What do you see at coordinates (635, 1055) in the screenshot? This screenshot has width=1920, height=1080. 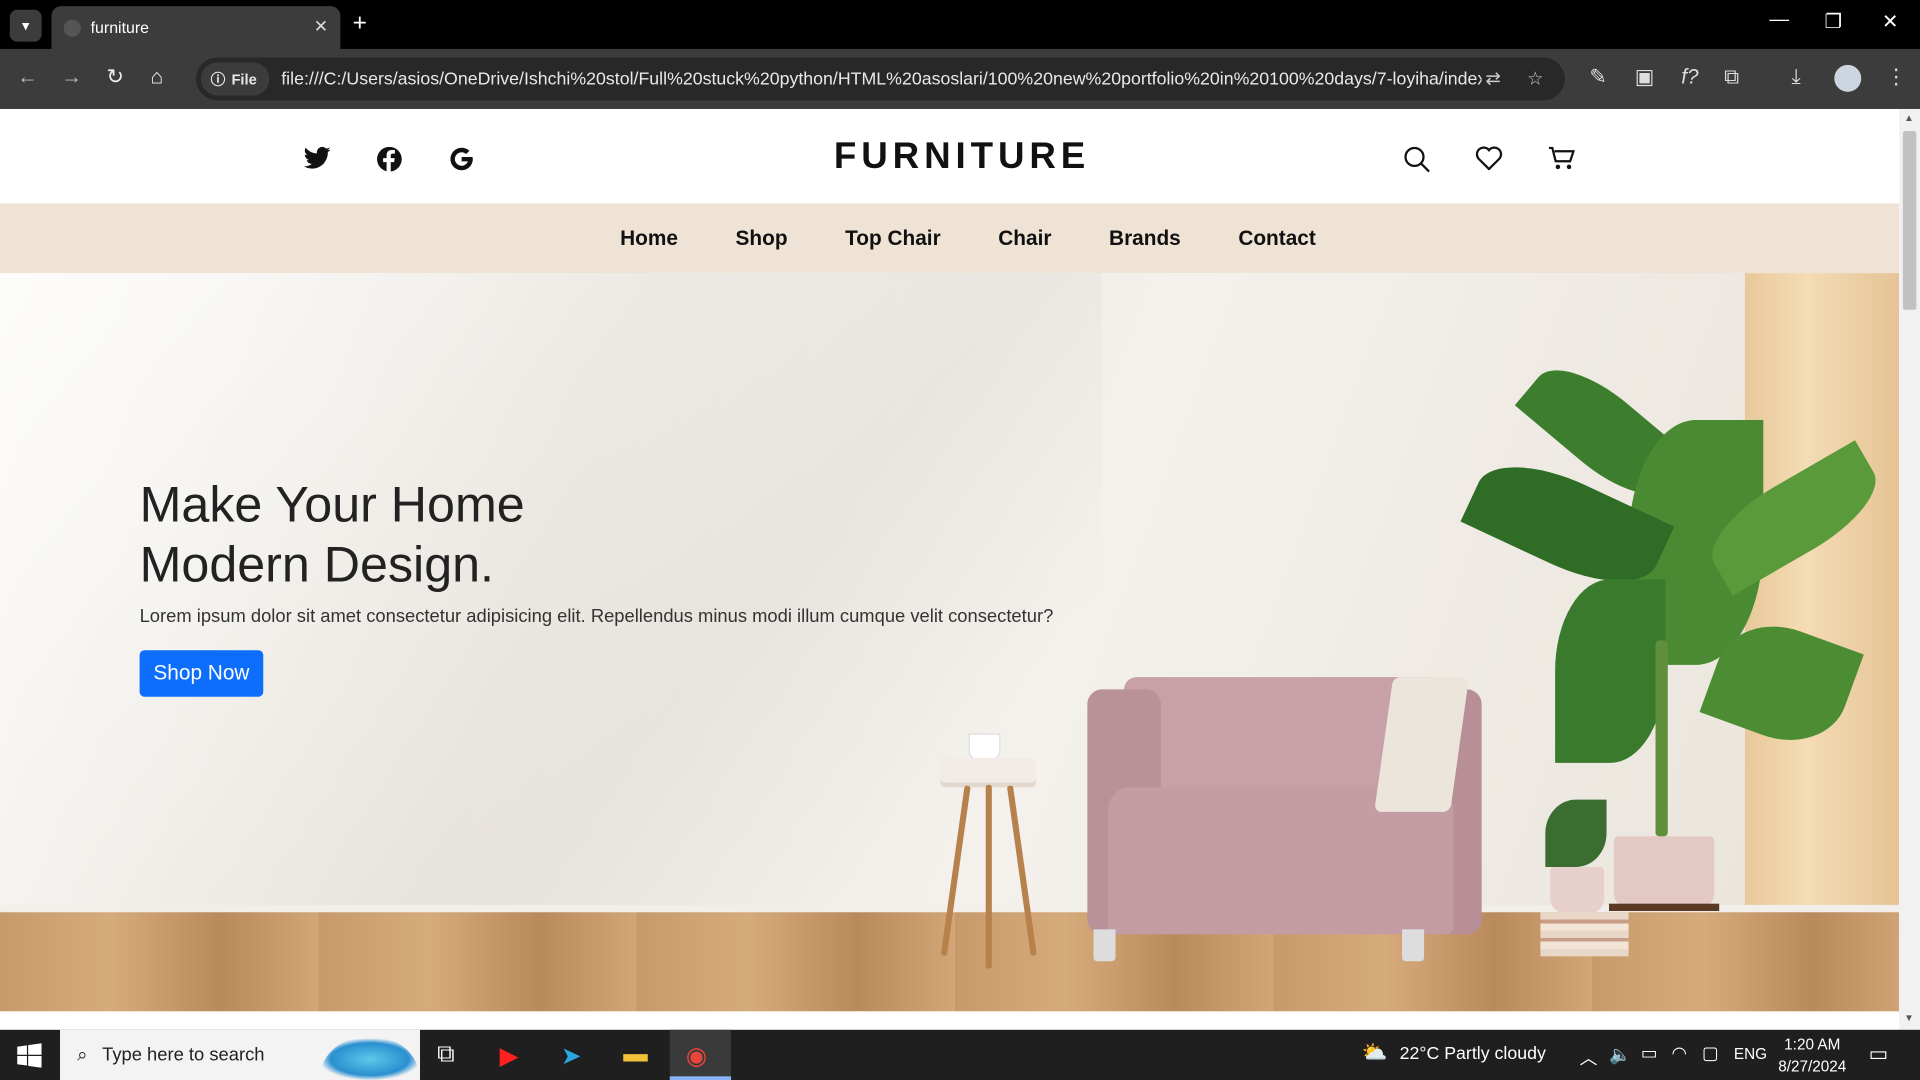 I see `file-explorer-icon: ▬` at bounding box center [635, 1055].